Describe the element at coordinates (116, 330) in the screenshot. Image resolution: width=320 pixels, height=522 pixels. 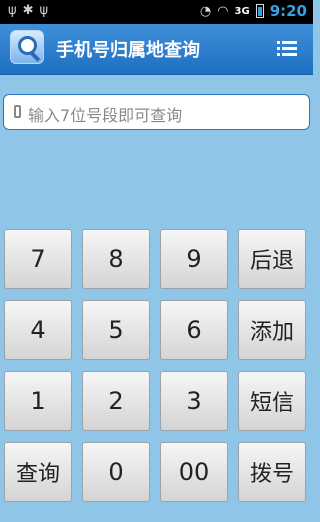
I see `key-5: 5` at that location.